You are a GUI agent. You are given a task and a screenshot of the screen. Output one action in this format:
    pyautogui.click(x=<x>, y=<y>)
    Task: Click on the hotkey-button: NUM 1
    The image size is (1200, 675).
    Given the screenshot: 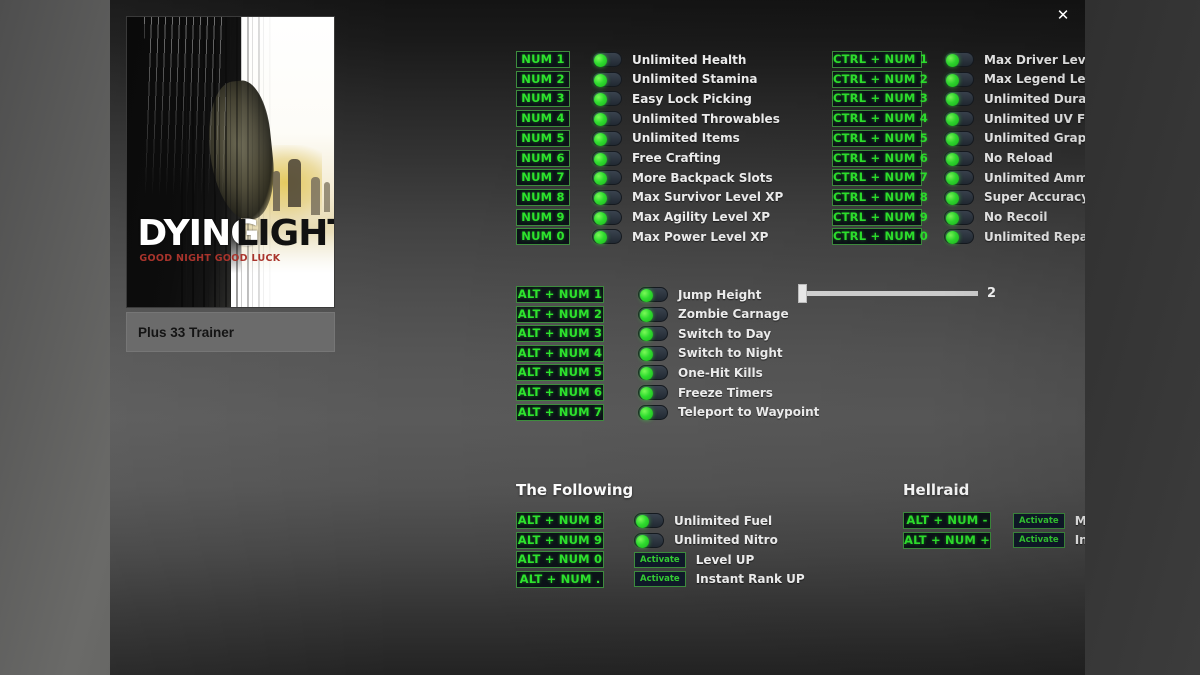 What is the action you would take?
    pyautogui.click(x=543, y=59)
    